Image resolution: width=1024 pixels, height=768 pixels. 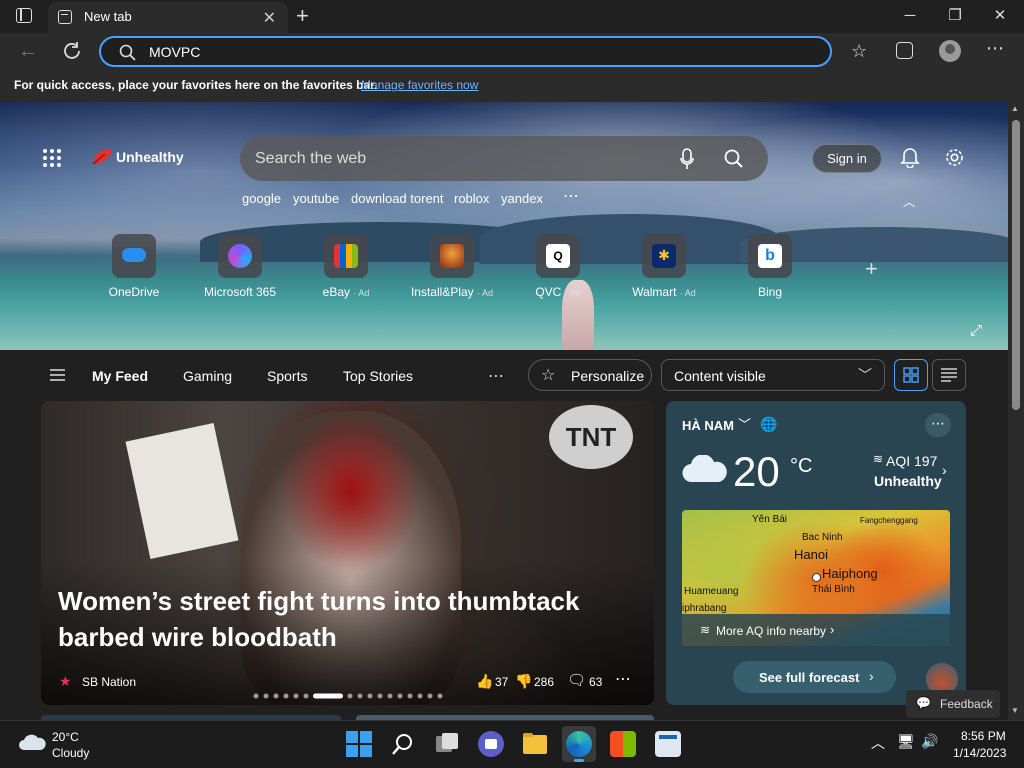 I want to click on clock-date: 1/14/2023, so click(x=979, y=753).